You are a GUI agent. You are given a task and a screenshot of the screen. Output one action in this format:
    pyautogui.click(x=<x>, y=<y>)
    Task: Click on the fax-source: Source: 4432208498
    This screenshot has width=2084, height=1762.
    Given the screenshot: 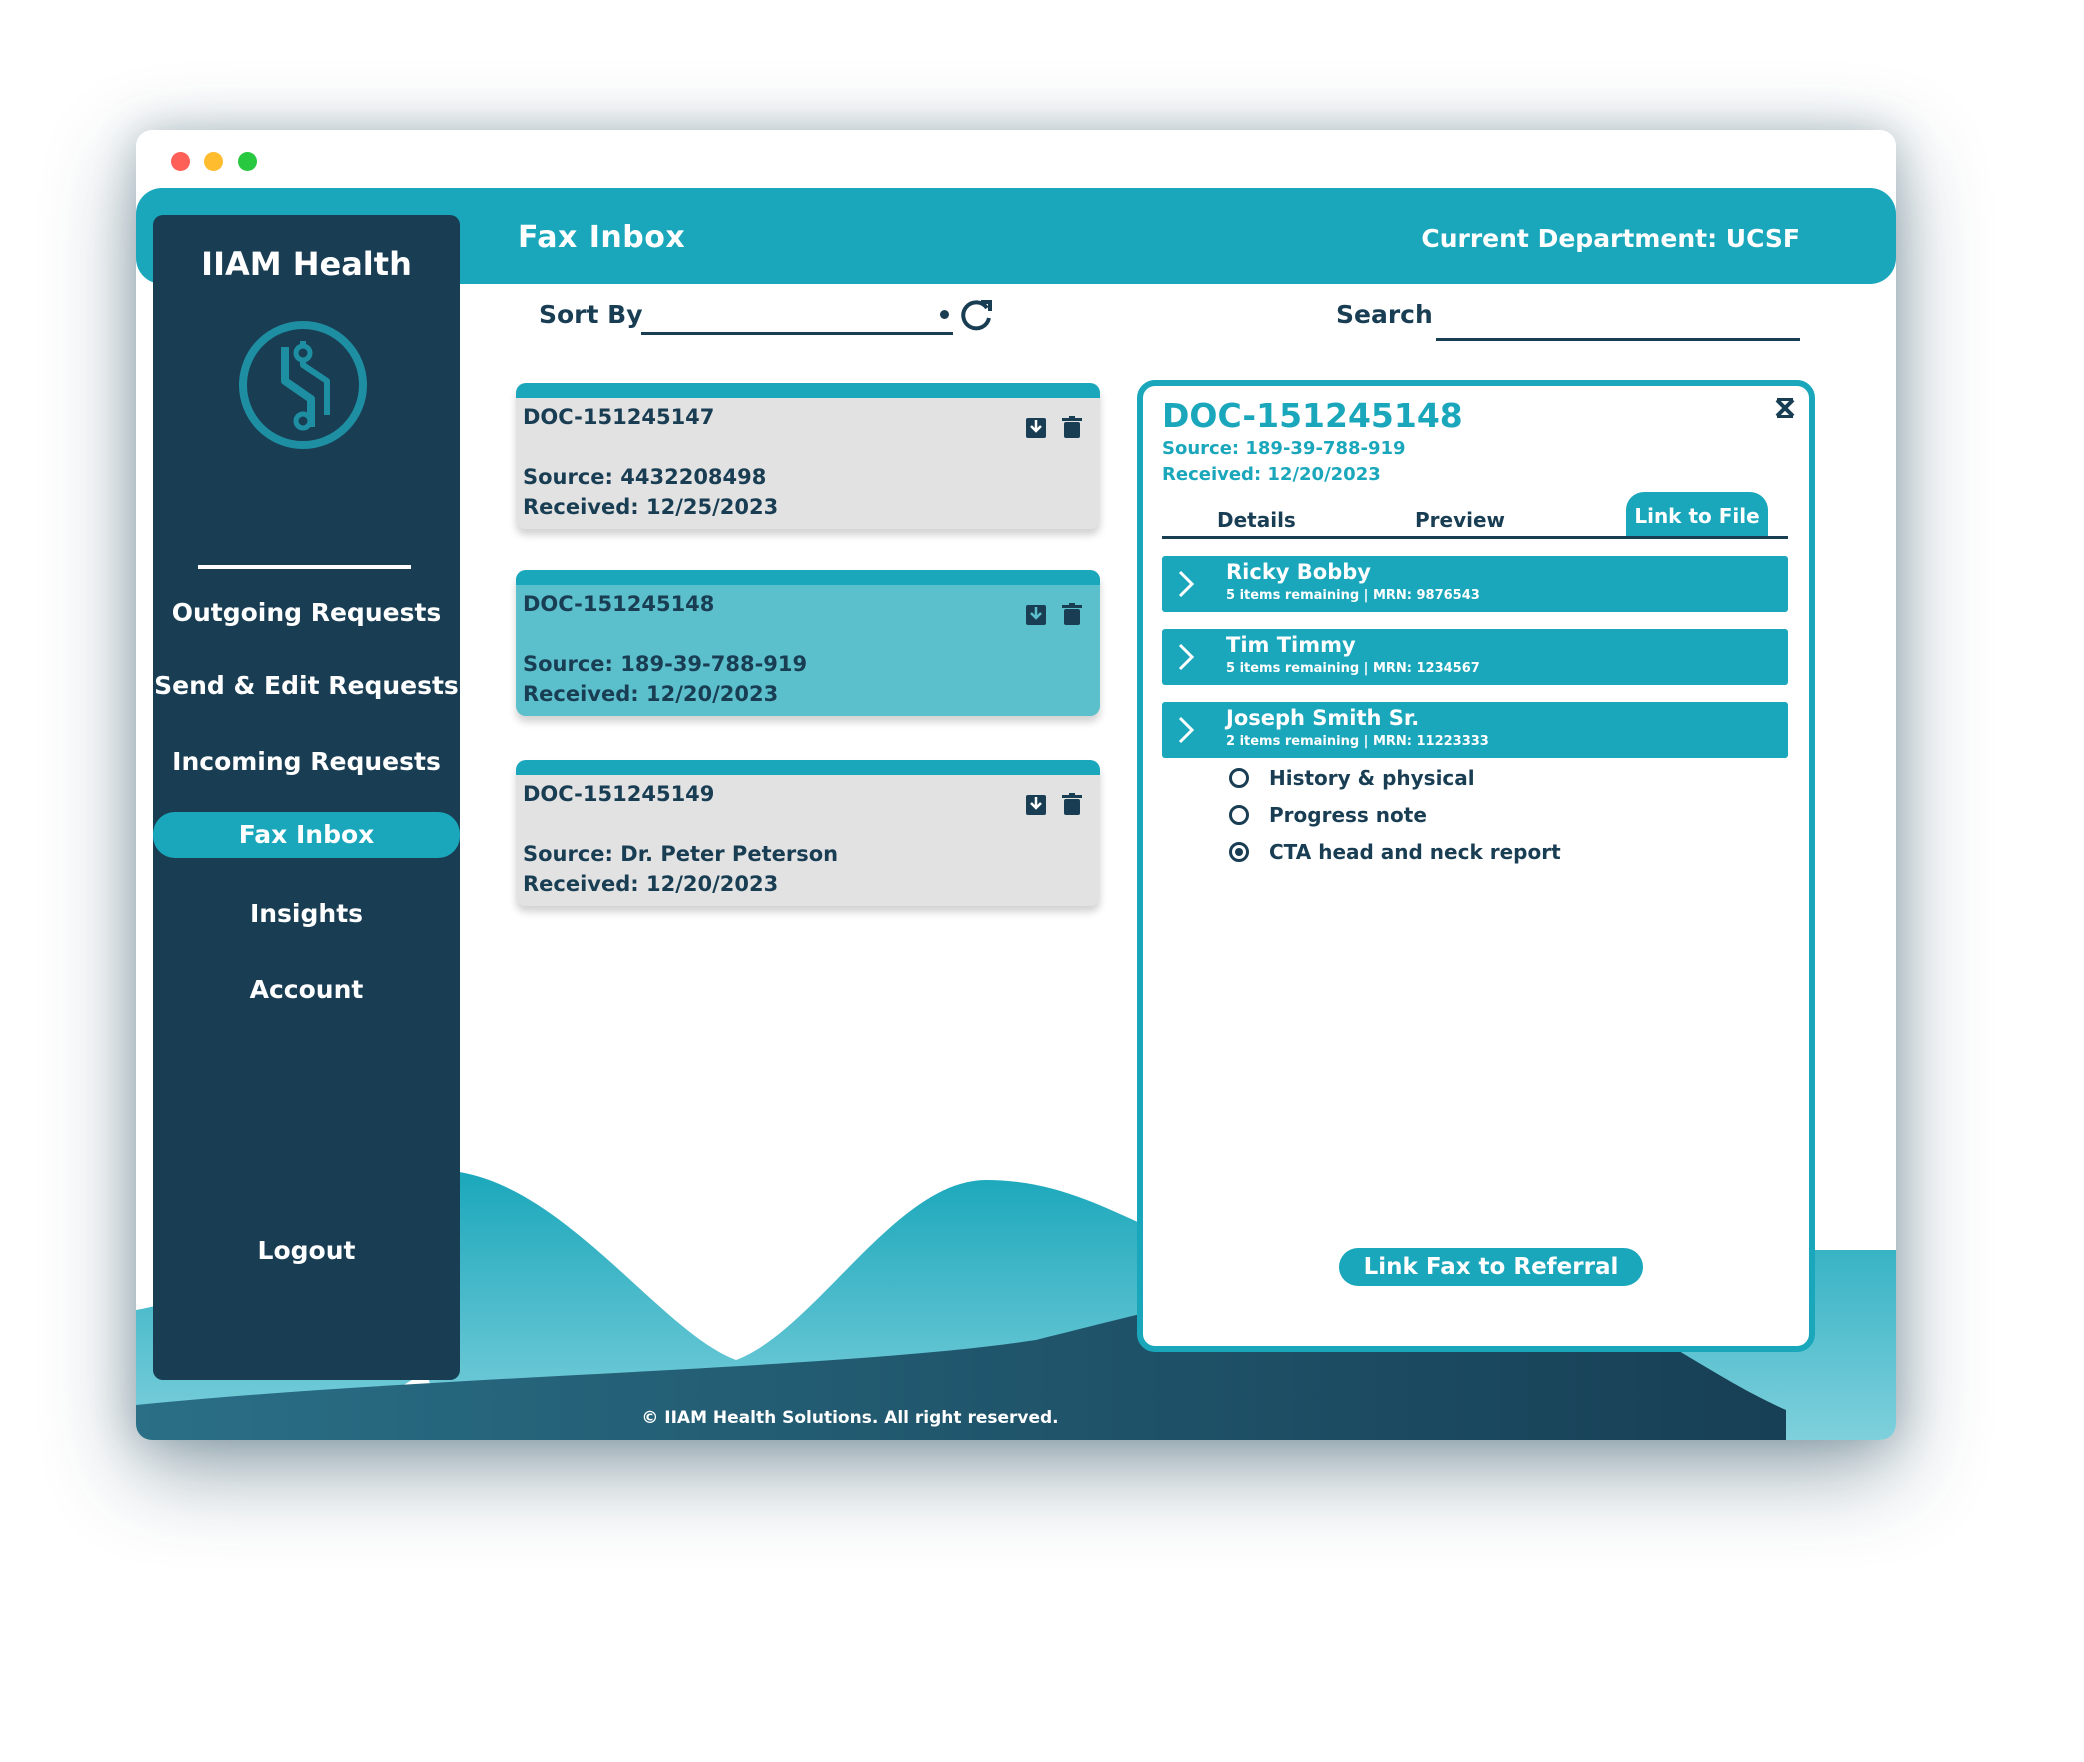 What is the action you would take?
    pyautogui.click(x=645, y=477)
    